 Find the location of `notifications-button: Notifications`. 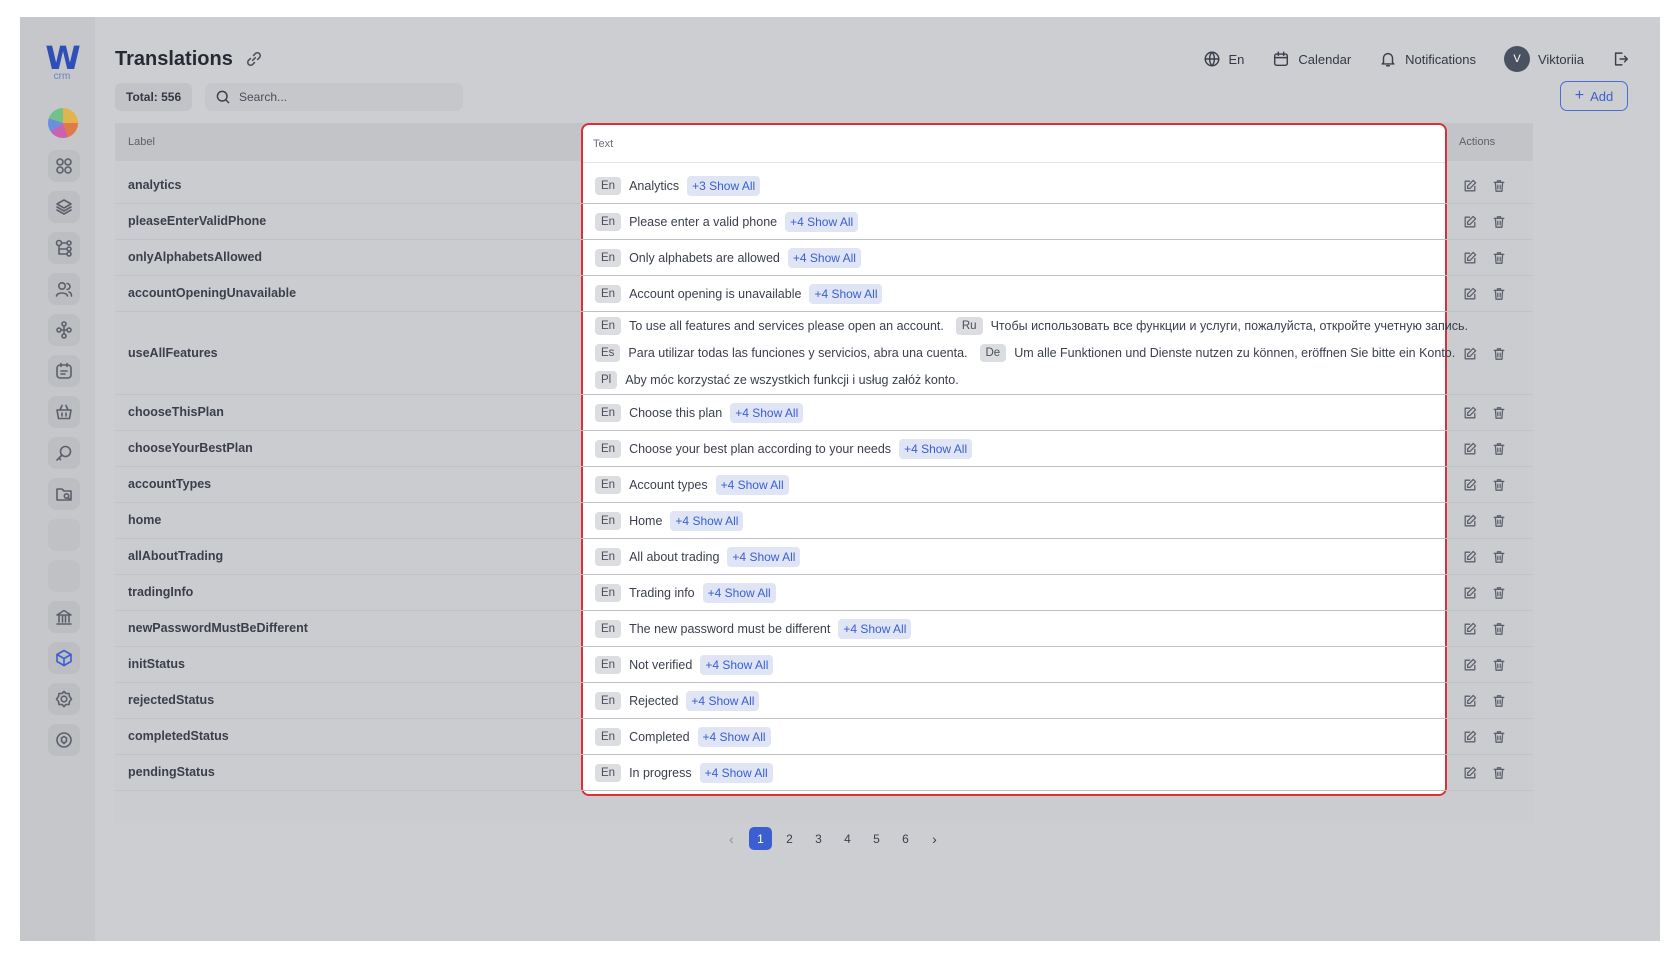

notifications-button: Notifications is located at coordinates (1427, 59).